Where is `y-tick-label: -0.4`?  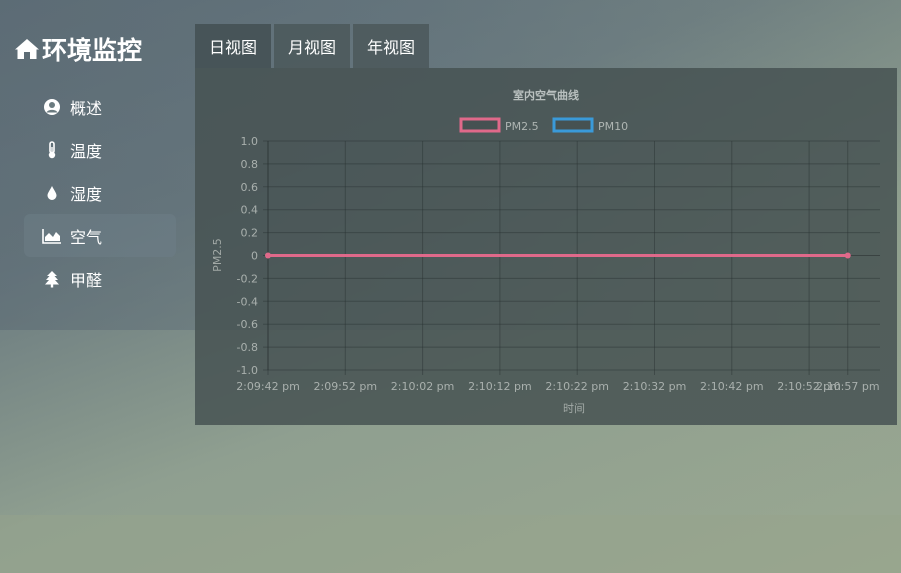 y-tick-label: -0.4 is located at coordinates (247, 301).